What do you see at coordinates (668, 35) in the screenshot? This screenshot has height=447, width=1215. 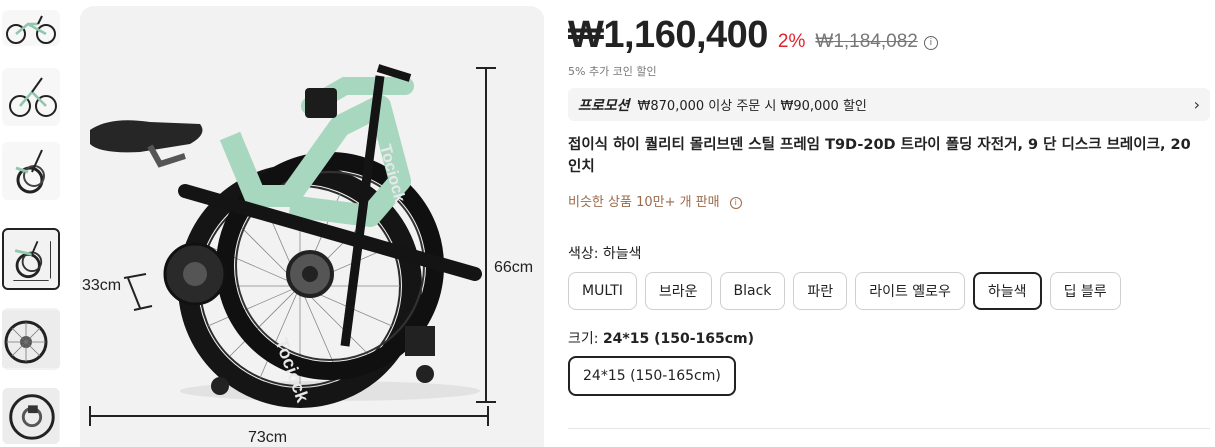 I see `current-price: ₩1,160,400` at bounding box center [668, 35].